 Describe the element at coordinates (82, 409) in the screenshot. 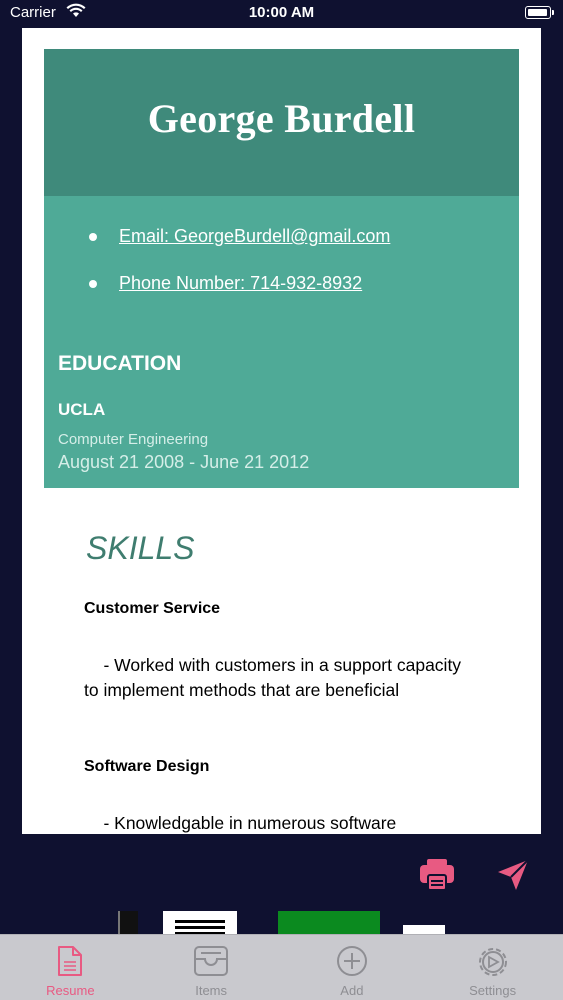

I see `education-school: UCLA` at that location.